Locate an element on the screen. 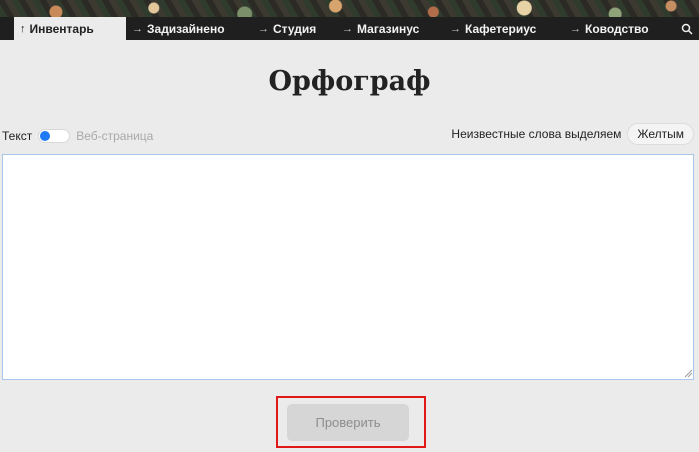 This screenshot has width=699, height=452. tab-zadizajneno: → Задизайнено is located at coordinates (189, 28).